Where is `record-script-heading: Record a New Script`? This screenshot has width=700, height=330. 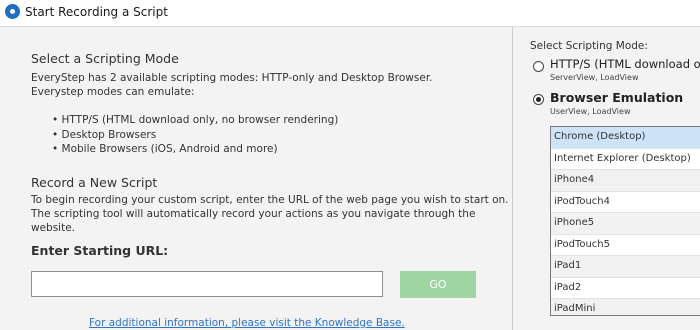 record-script-heading: Record a New Script is located at coordinates (94, 182).